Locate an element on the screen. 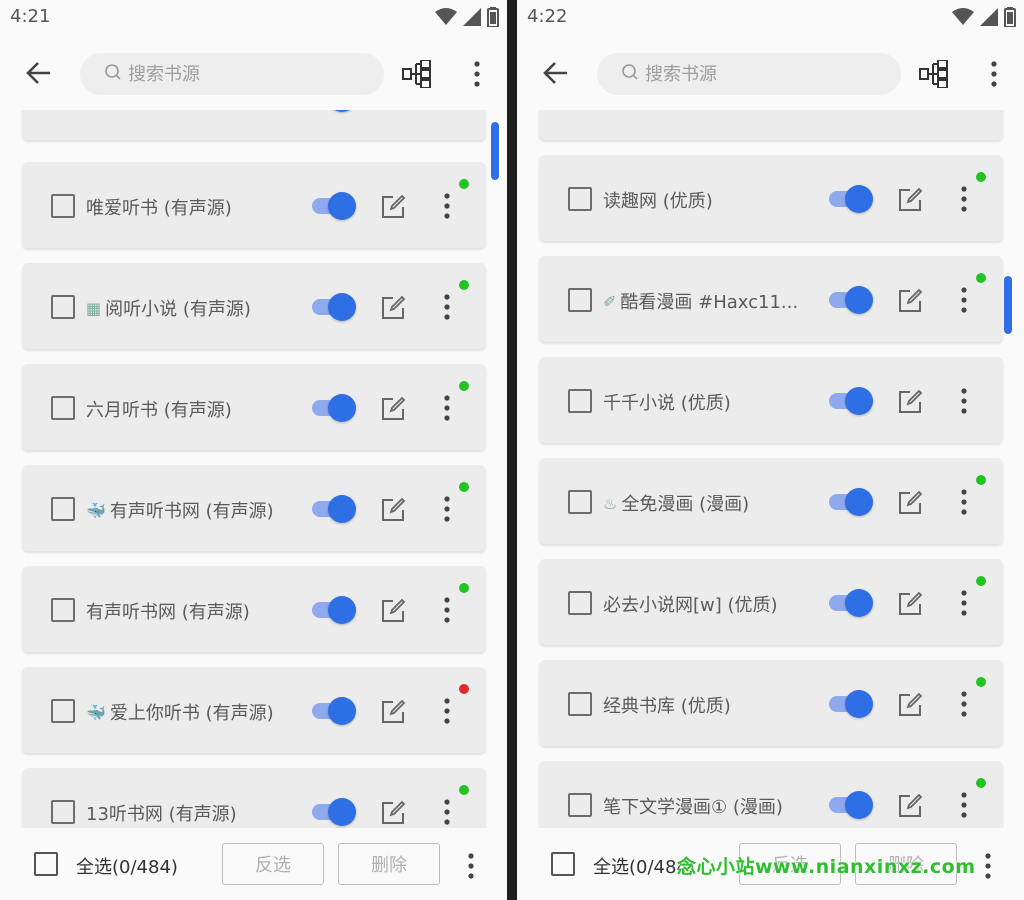  source-name: 13听书网 (有声源) is located at coordinates (161, 814).